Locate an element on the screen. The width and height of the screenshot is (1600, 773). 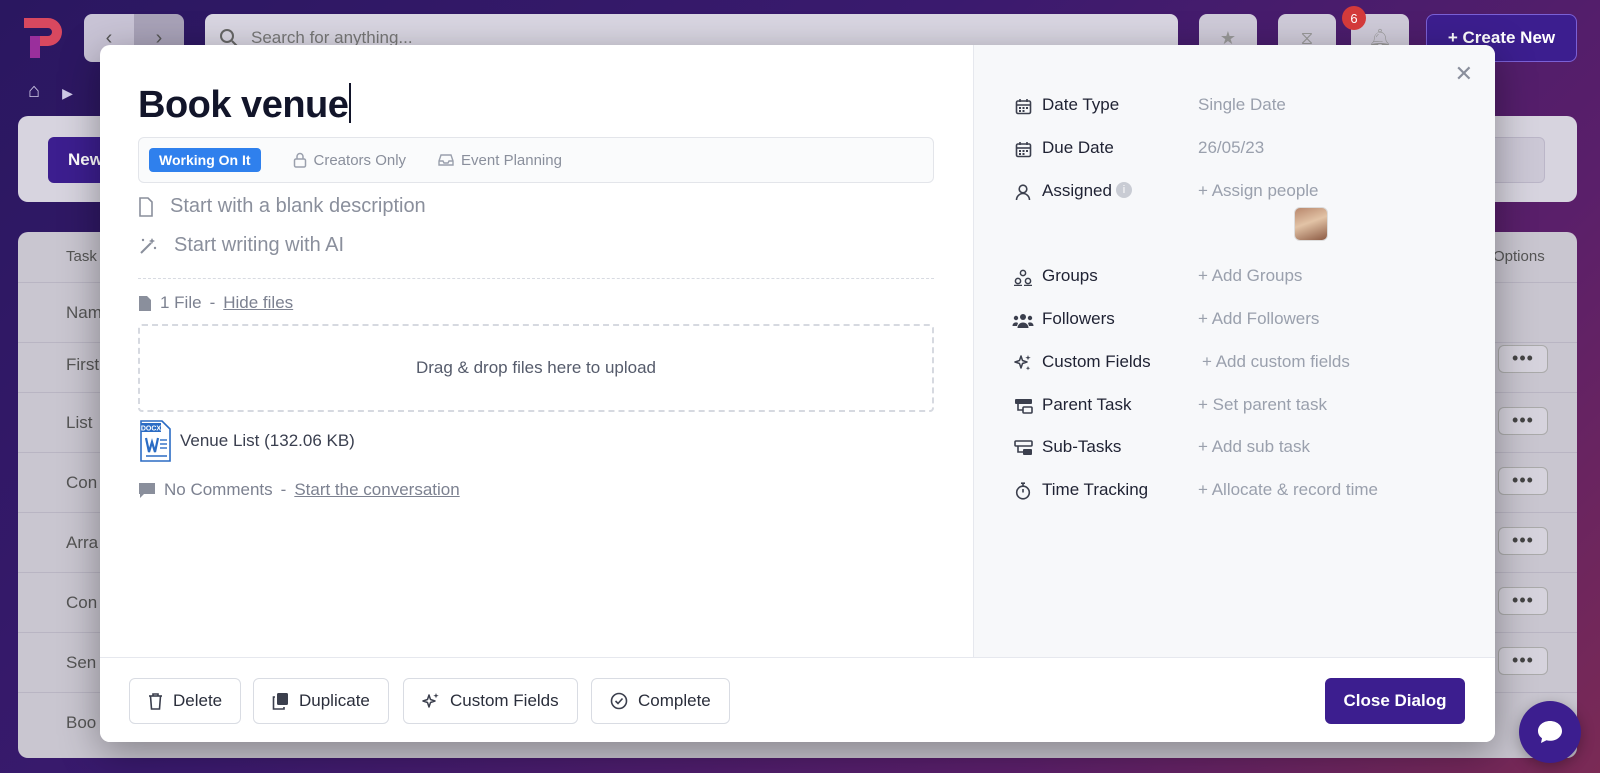
prop-label: Sub-Tasks is located at coordinates (1082, 446).